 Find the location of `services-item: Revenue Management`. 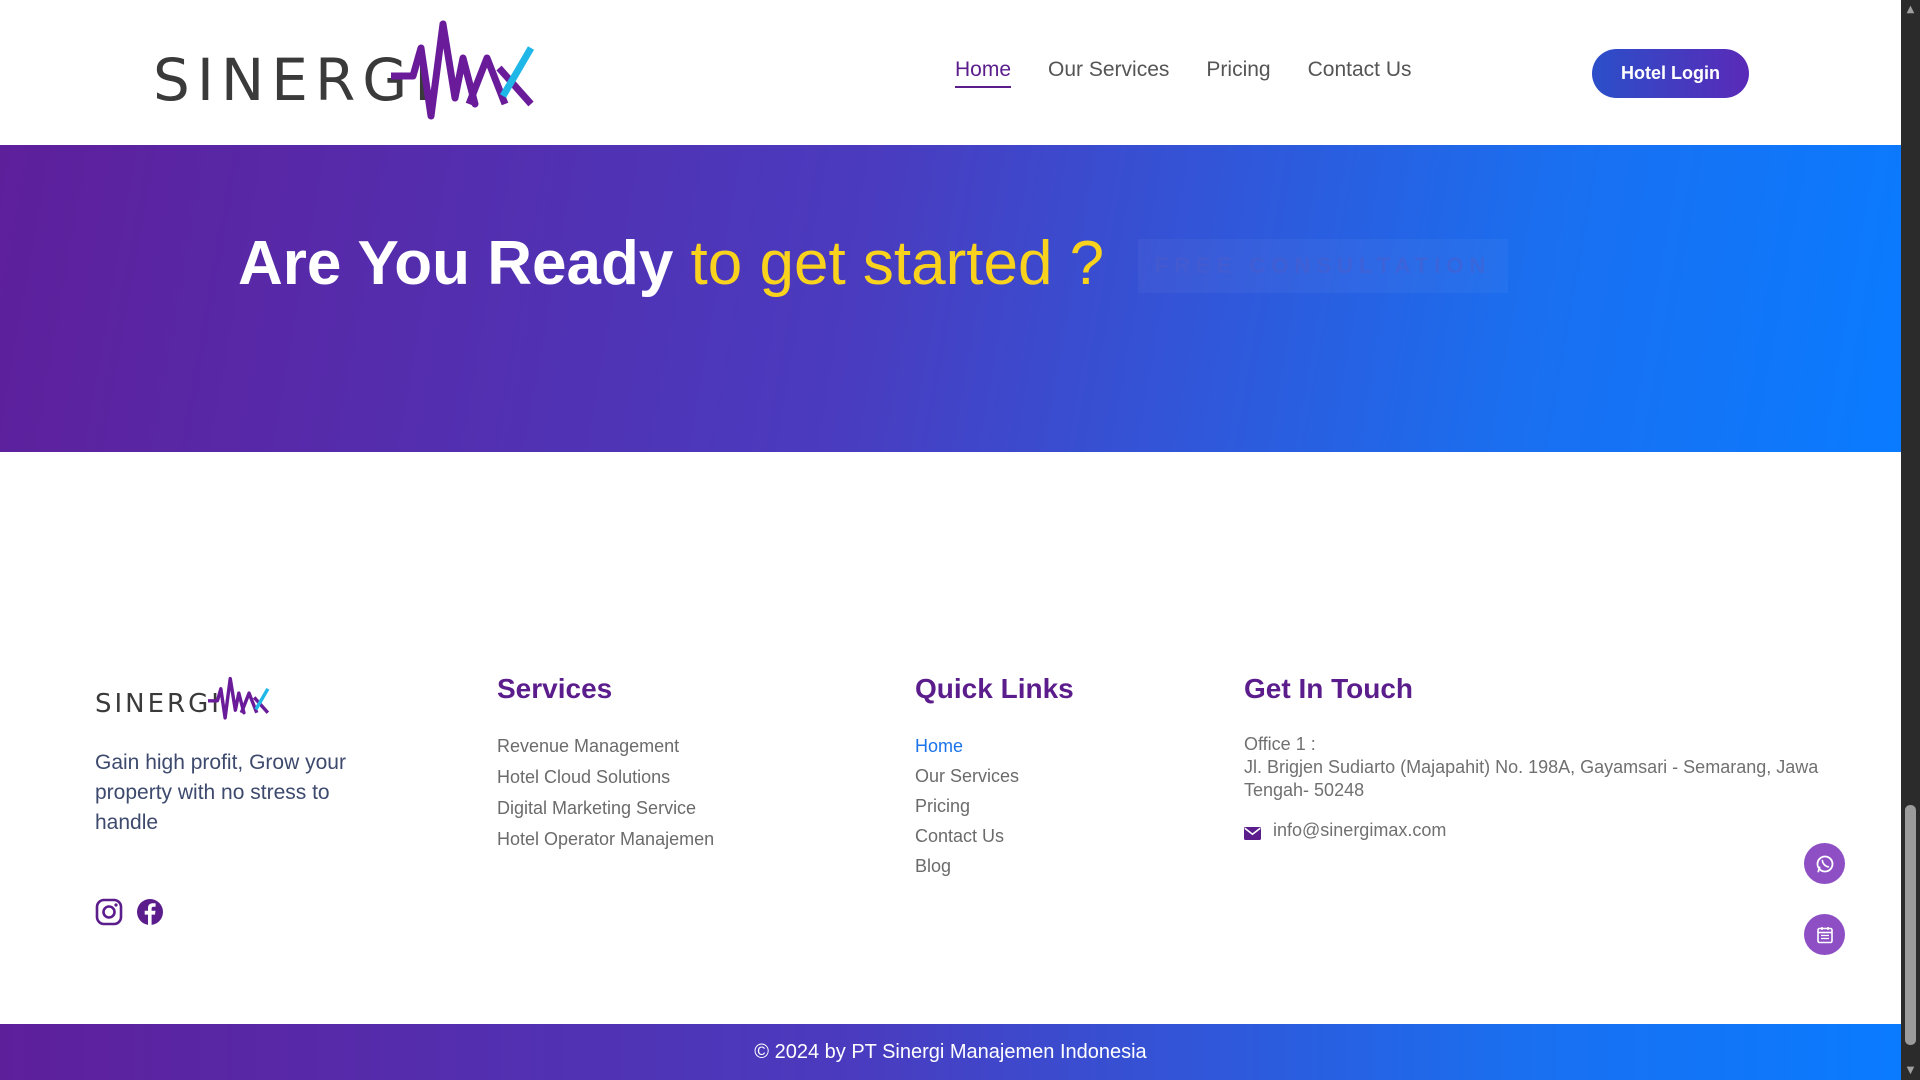

services-item: Revenue Management is located at coordinates (605, 746).